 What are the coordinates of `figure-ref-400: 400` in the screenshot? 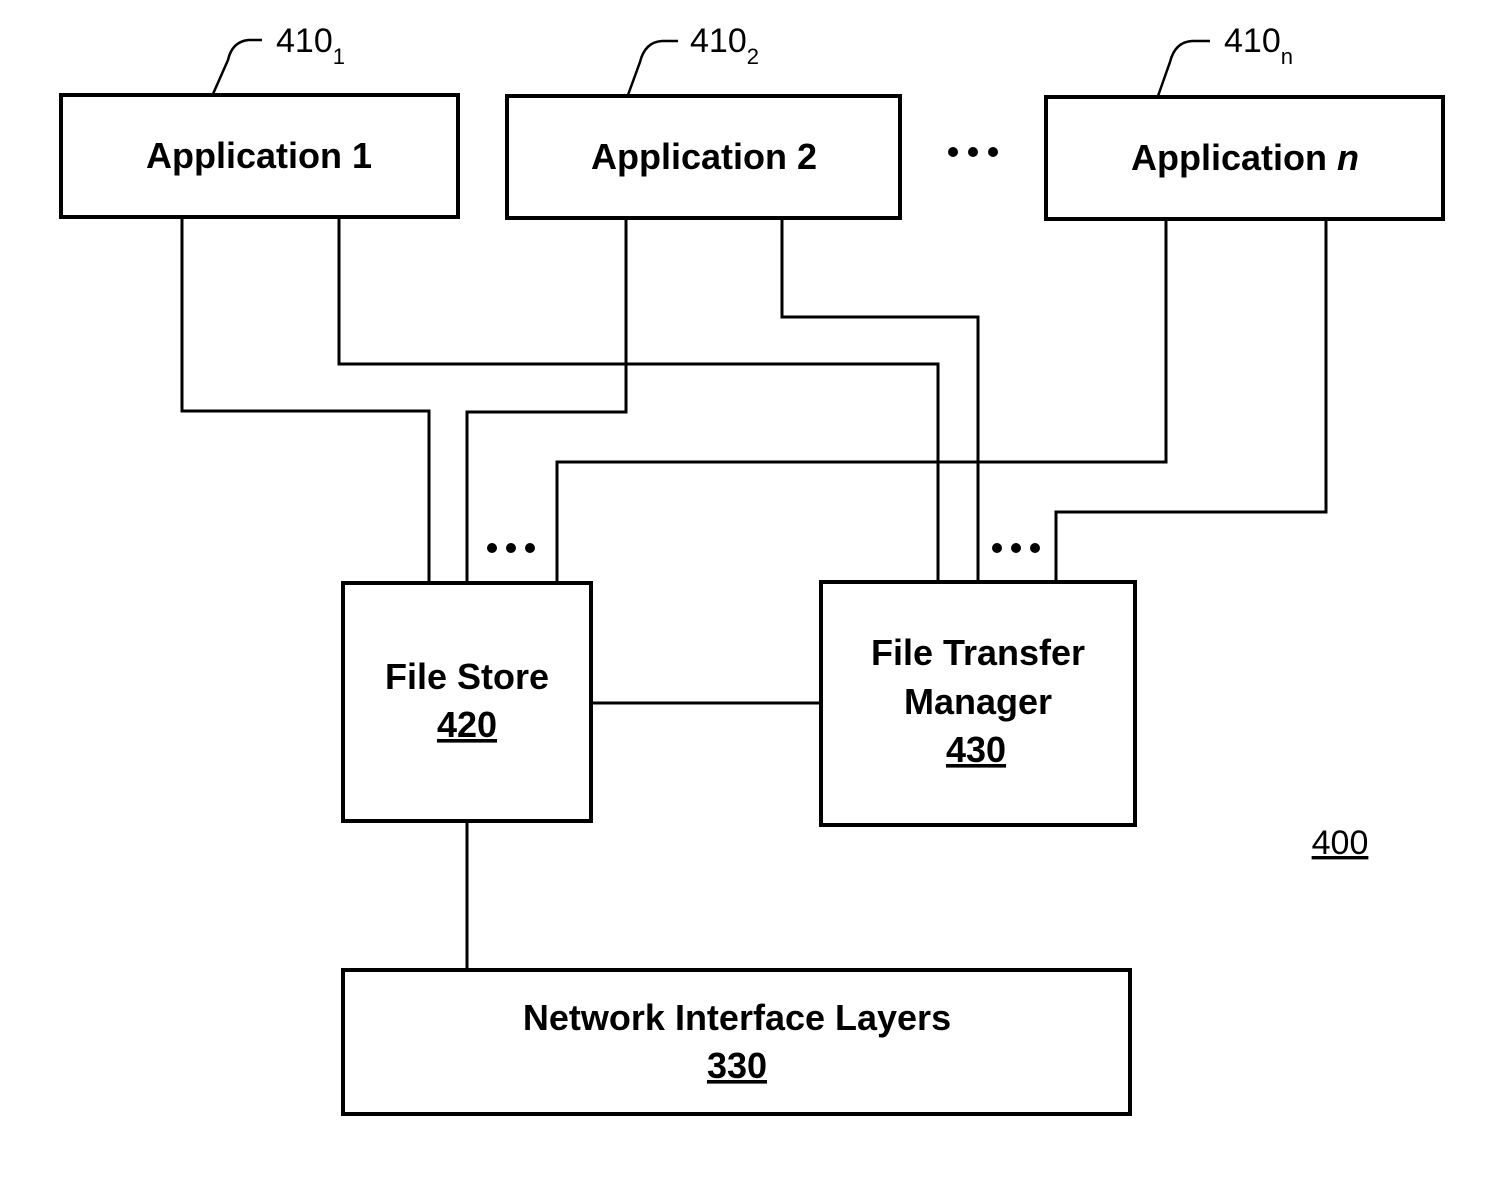 It's located at (1340, 843).